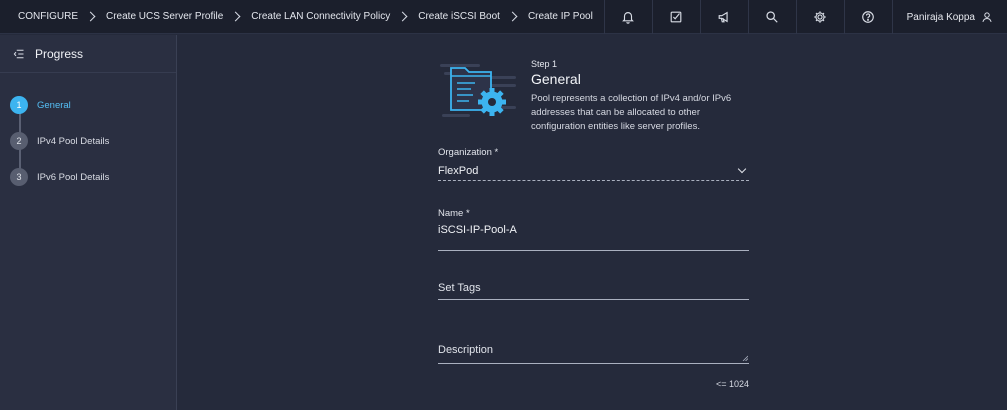  I want to click on megaphone-icon, so click(723, 17).